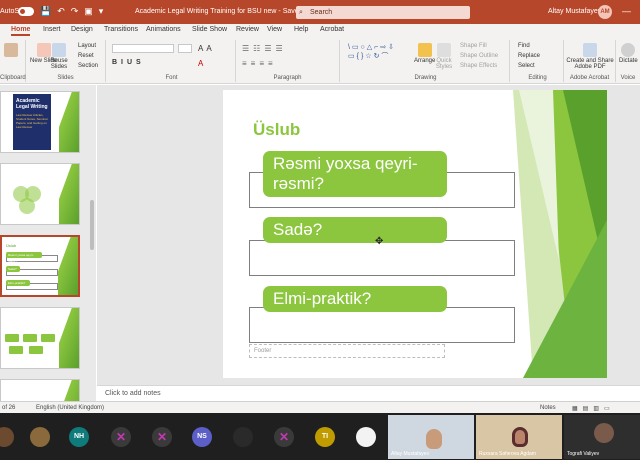 The width and height of the screenshot is (640, 460). Describe the element at coordinates (590, 56) in the screenshot. I see `create-share-pdf-button: Create and Share Adobe PDF` at that location.